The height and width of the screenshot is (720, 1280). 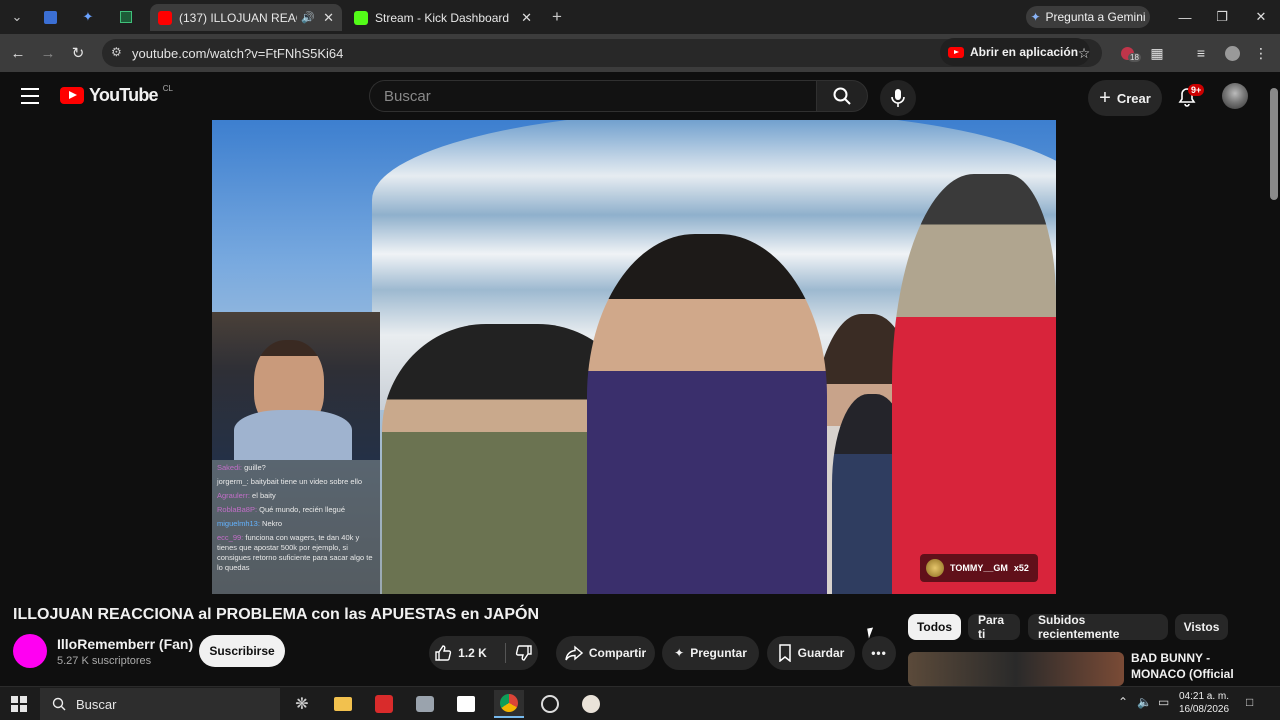 I want to click on save-button: Guardar, so click(x=811, y=653).